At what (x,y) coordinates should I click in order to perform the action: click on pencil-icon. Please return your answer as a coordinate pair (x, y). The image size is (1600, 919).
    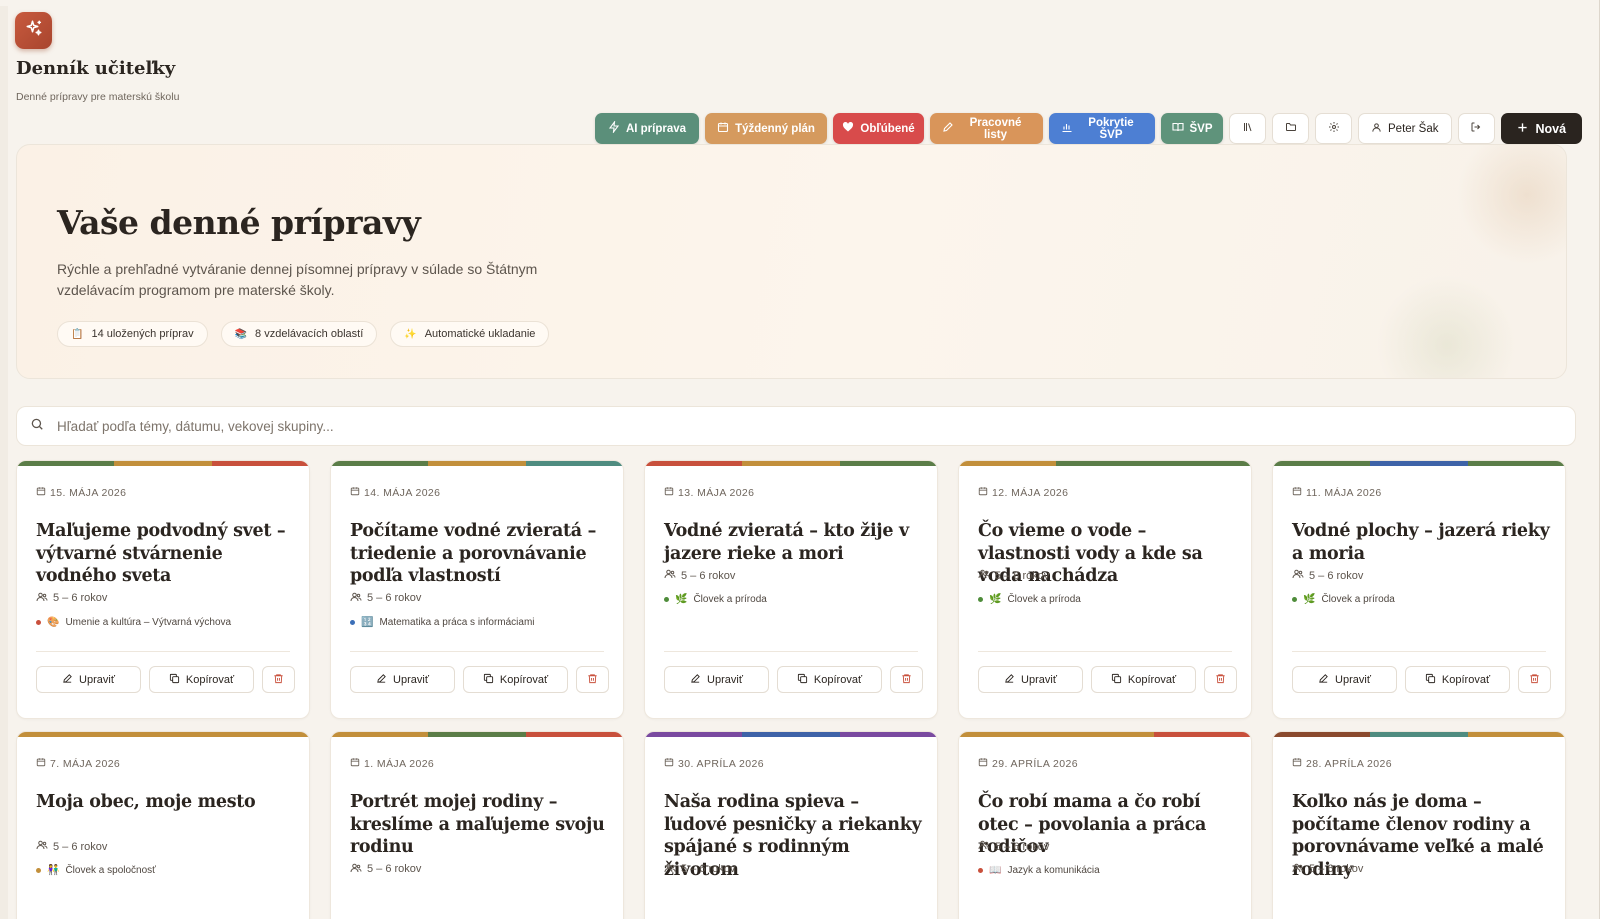
    Looking at the image, I should click on (948, 128).